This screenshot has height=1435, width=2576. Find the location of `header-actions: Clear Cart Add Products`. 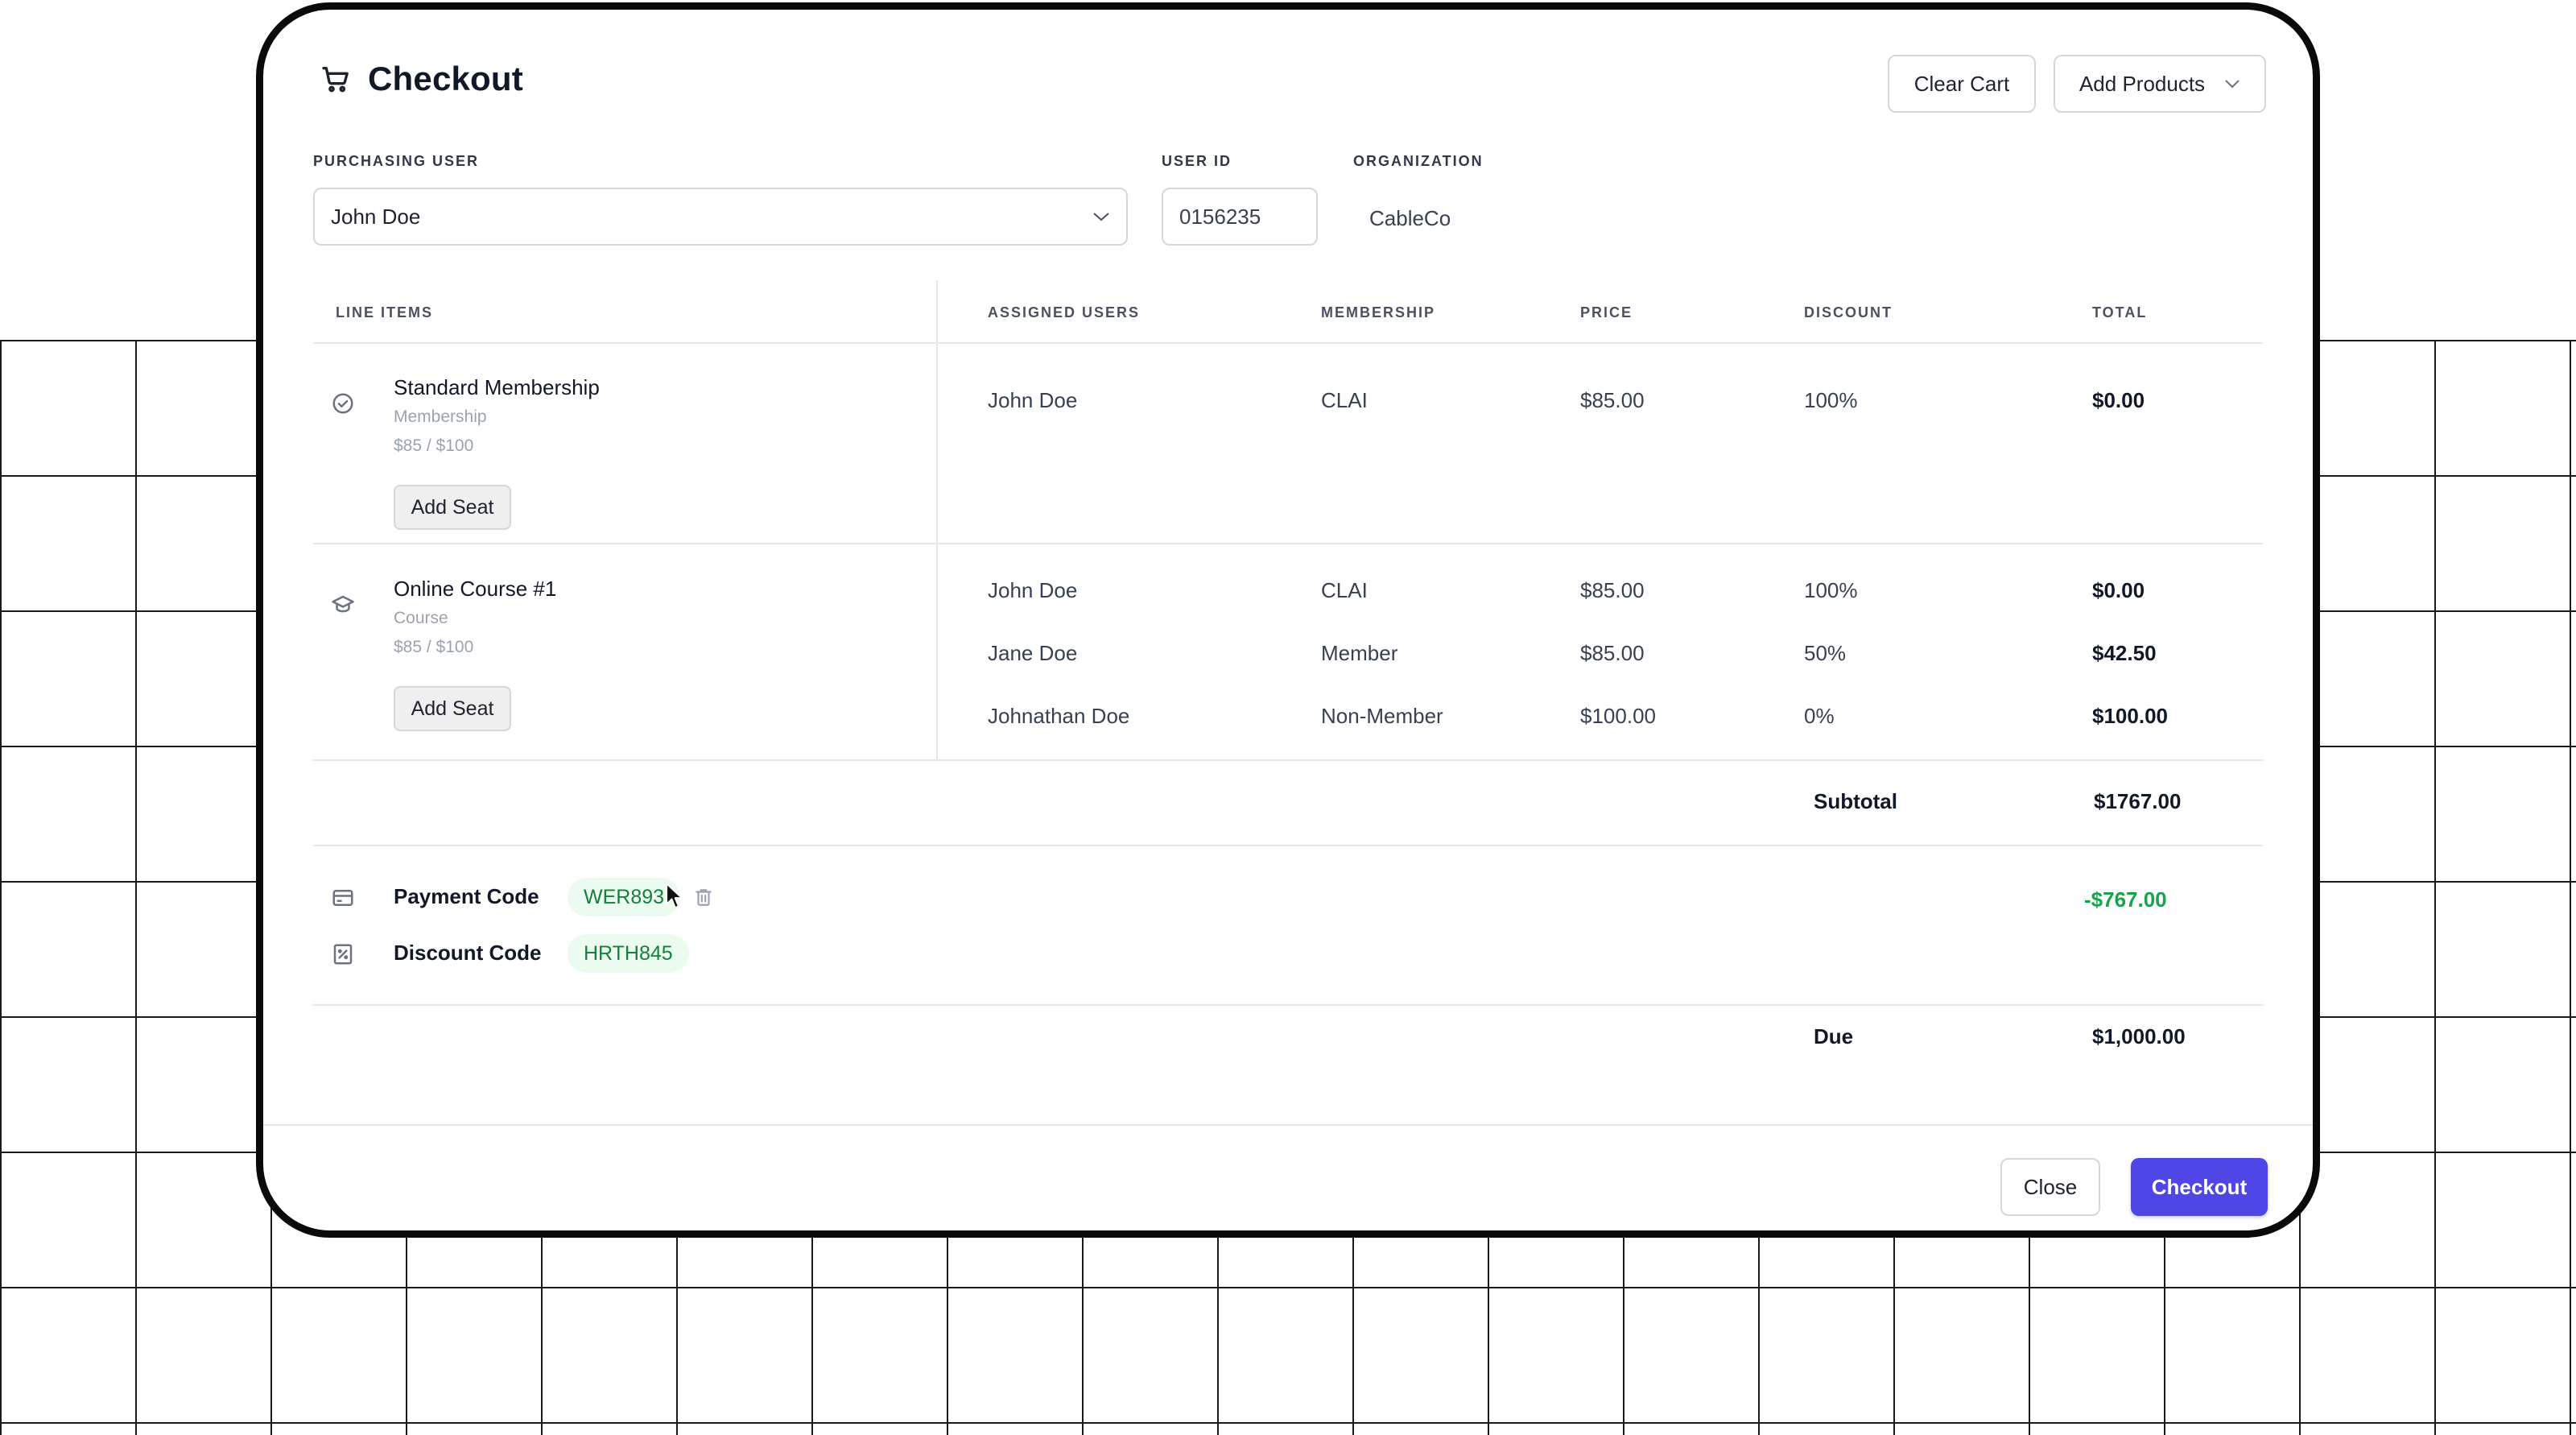

header-actions: Clear Cart Add Products is located at coordinates (2077, 84).